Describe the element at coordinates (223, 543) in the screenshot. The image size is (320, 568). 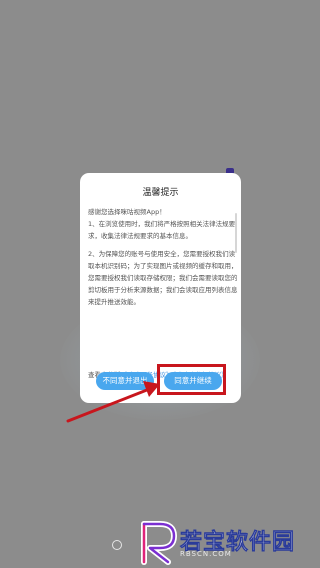
I see `watermark: 若宝软件园 RBSCN.COM` at that location.